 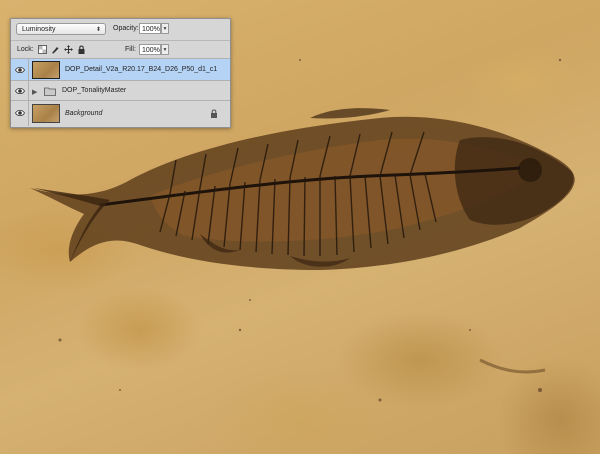 I want to click on layer-name: DOP_Detail_V2a_R20.17_B24_D26_P50_d1_c1, so click(x=141, y=69).